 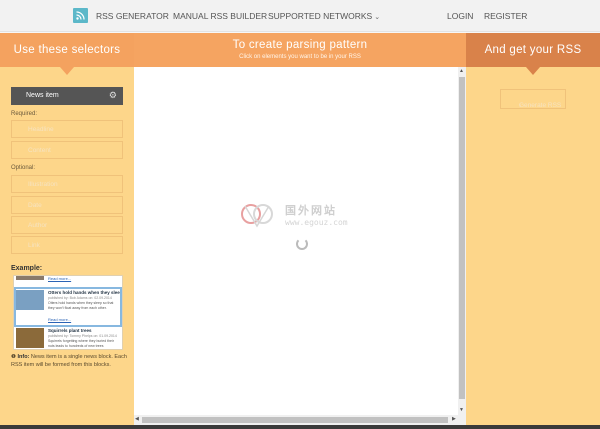 What do you see at coordinates (132, 16) in the screenshot?
I see `nav-rss-generator: RSS GENERATOR` at bounding box center [132, 16].